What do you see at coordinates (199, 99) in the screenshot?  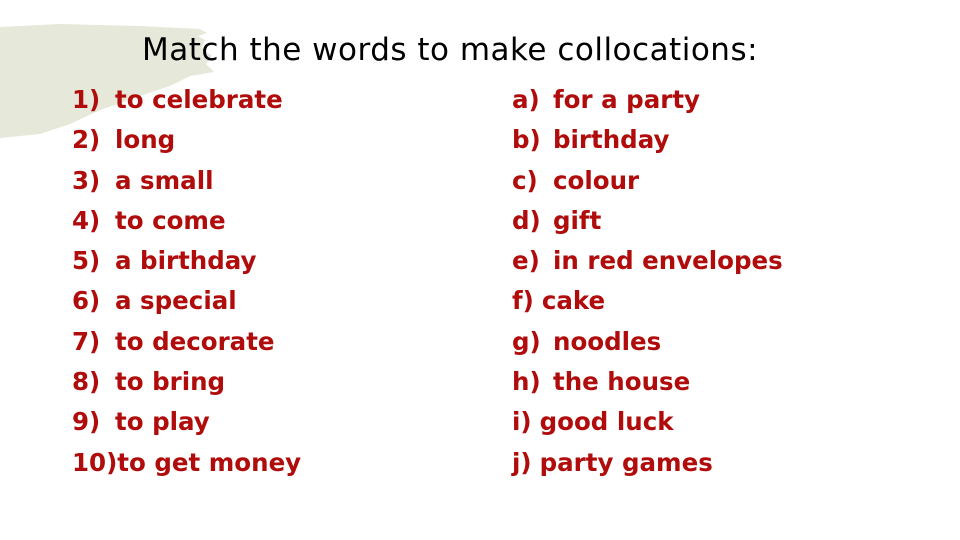 I see `item-text: to celebrate` at bounding box center [199, 99].